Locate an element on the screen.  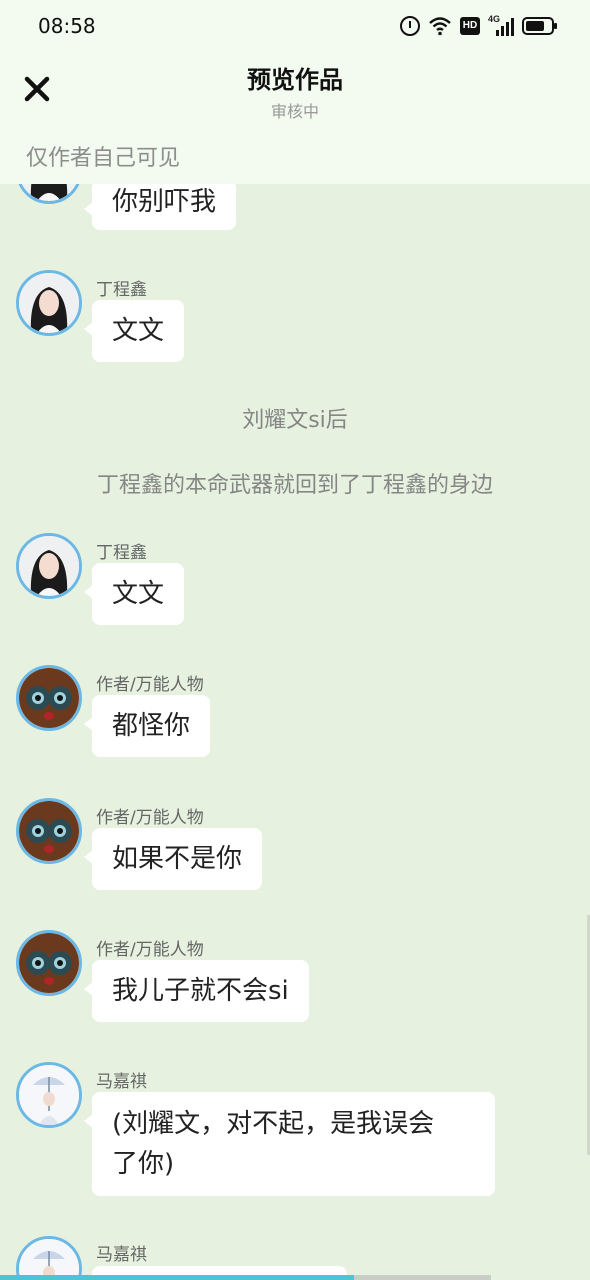
narration-text: 丁程鑫的本命武器就回到了丁程鑫的身边 is located at coordinates (294, 485).